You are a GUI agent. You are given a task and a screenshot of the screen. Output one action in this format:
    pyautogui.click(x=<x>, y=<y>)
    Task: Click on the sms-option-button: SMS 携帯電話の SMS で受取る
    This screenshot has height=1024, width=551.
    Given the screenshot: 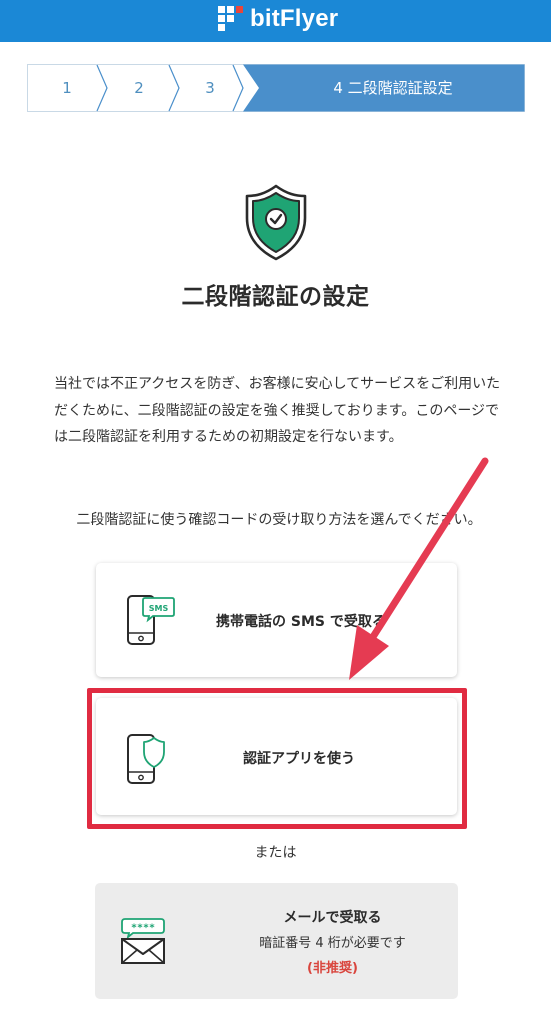 What is the action you would take?
    pyautogui.click(x=276, y=620)
    